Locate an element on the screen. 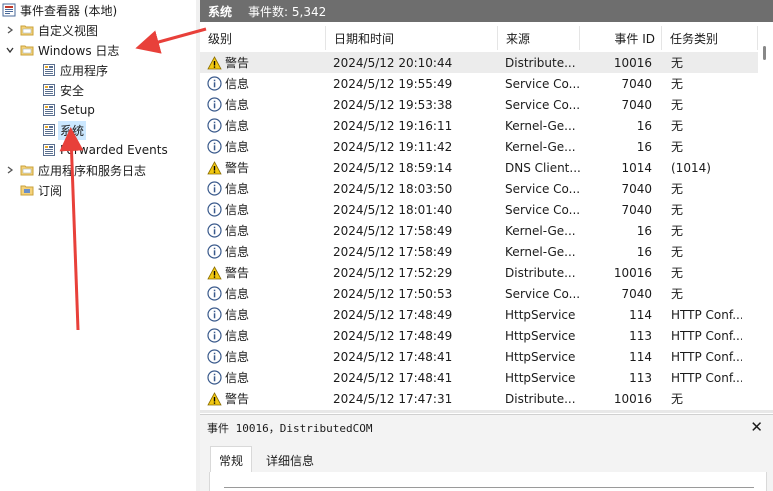 This screenshot has height=491, width=773. log-title: 系统 is located at coordinates (220, 11).